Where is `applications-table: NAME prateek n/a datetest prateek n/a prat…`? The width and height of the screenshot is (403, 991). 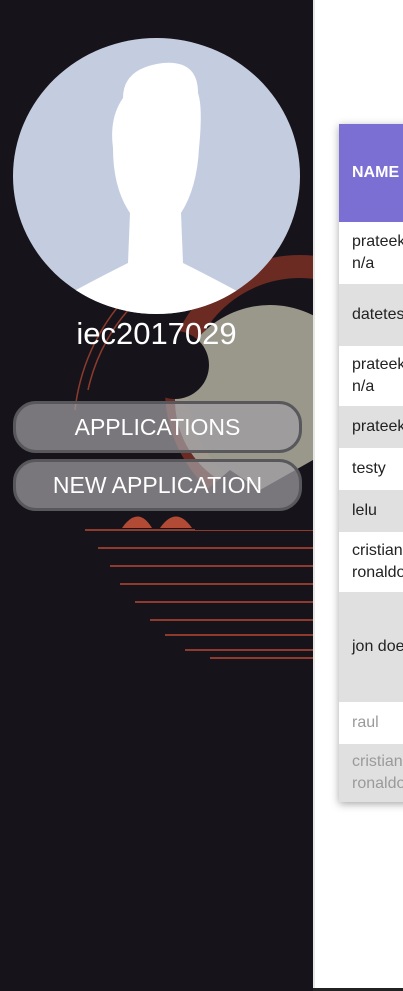
applications-table: NAME prateek n/a datetest prateek n/a prat… is located at coordinates (371, 463).